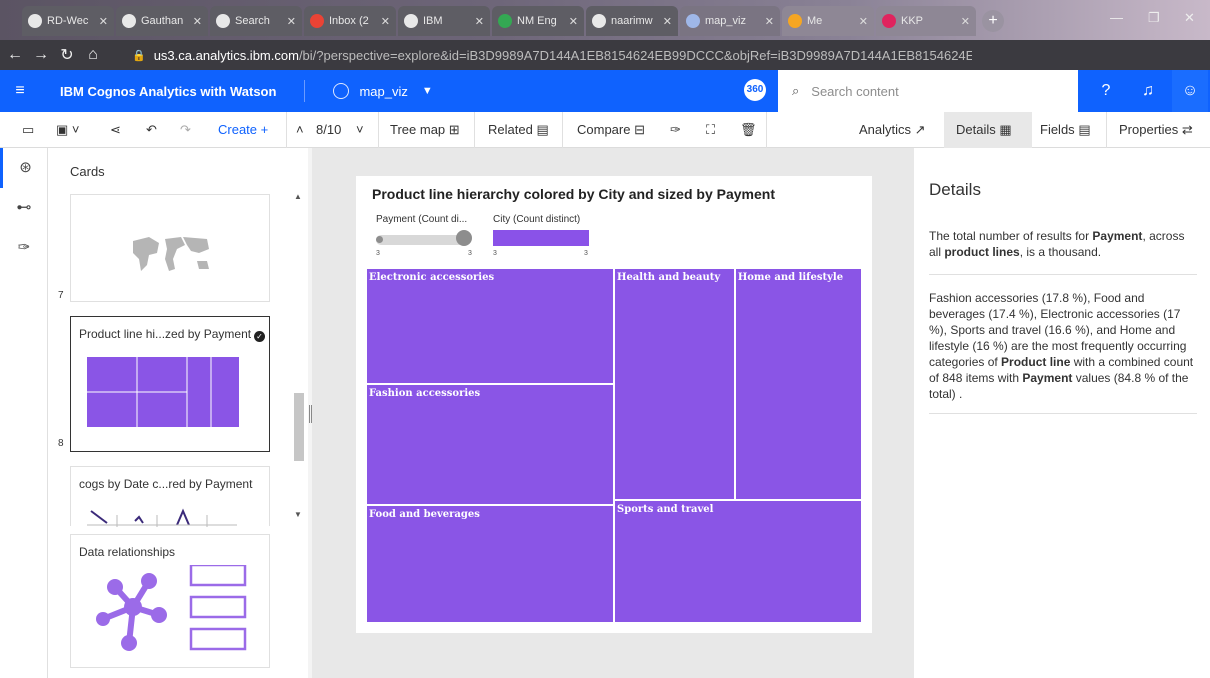 The height and width of the screenshot is (678, 1210). I want to click on world-map-icon, so click(171, 254).